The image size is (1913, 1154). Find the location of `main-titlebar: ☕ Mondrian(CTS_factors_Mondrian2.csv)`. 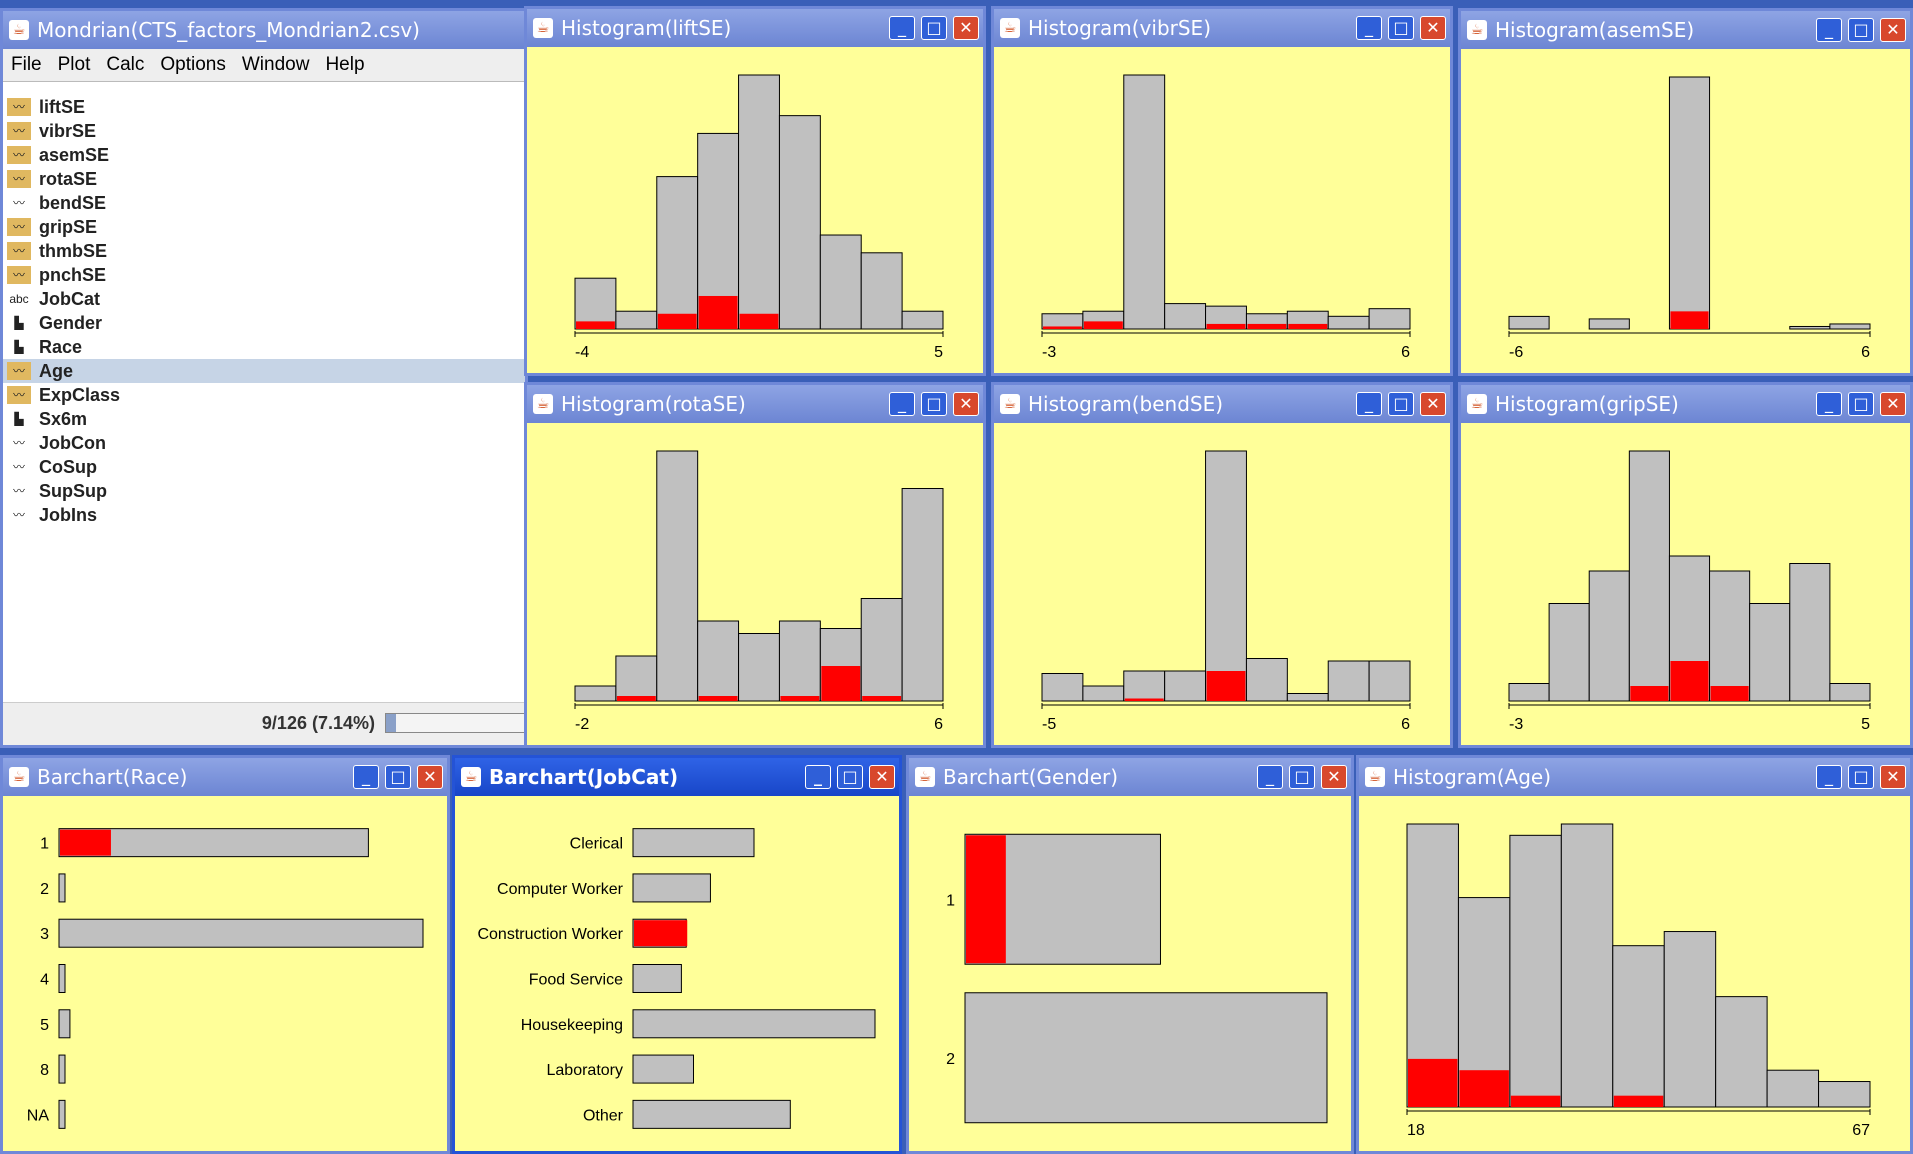

main-titlebar: ☕ Mondrian(CTS_factors_Mondrian2.csv) is located at coordinates (264, 30).